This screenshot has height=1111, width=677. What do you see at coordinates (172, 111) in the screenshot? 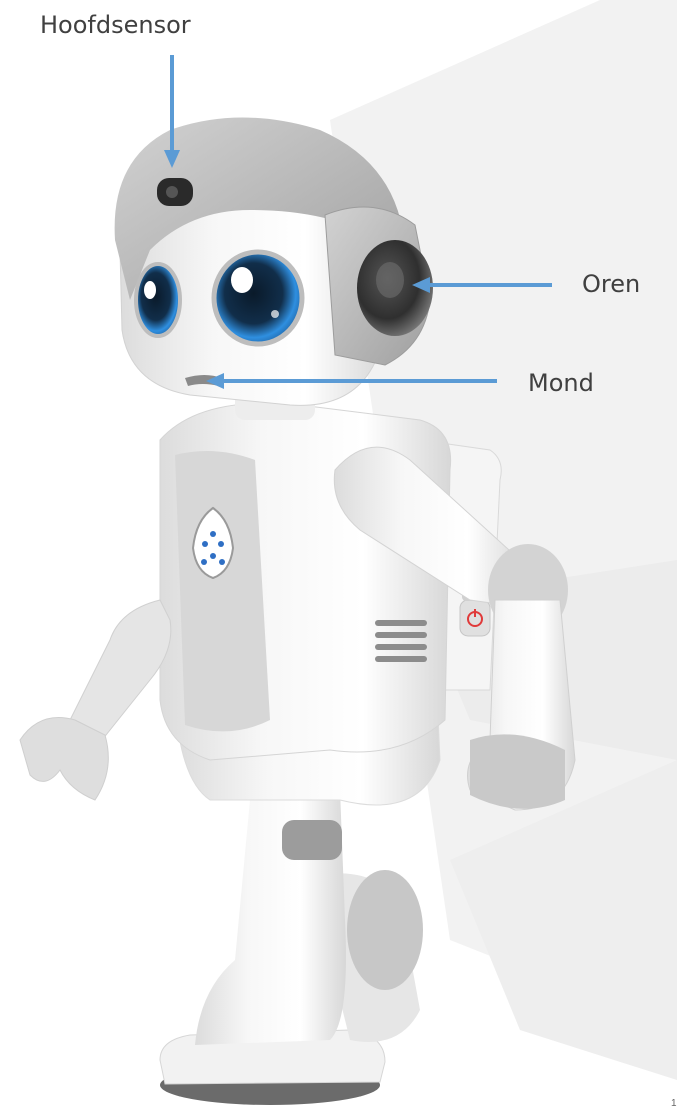
I see `arrow-head-sensor` at bounding box center [172, 111].